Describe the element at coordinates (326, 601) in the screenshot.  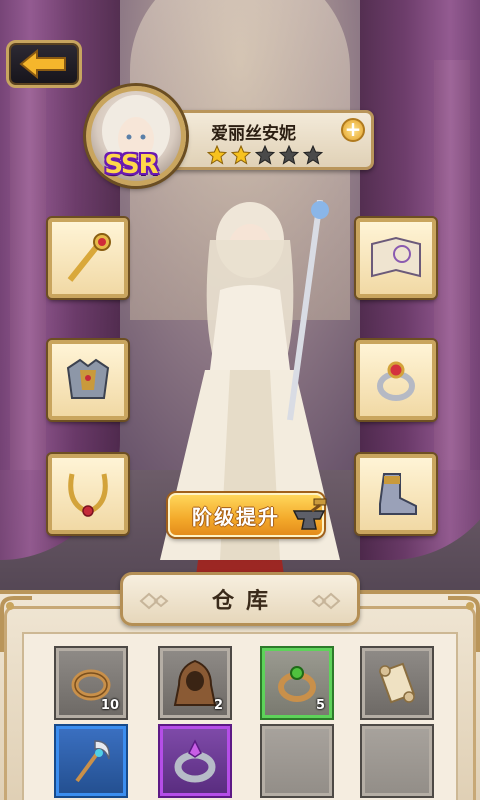
I see `title-ornament-right-icon` at that location.